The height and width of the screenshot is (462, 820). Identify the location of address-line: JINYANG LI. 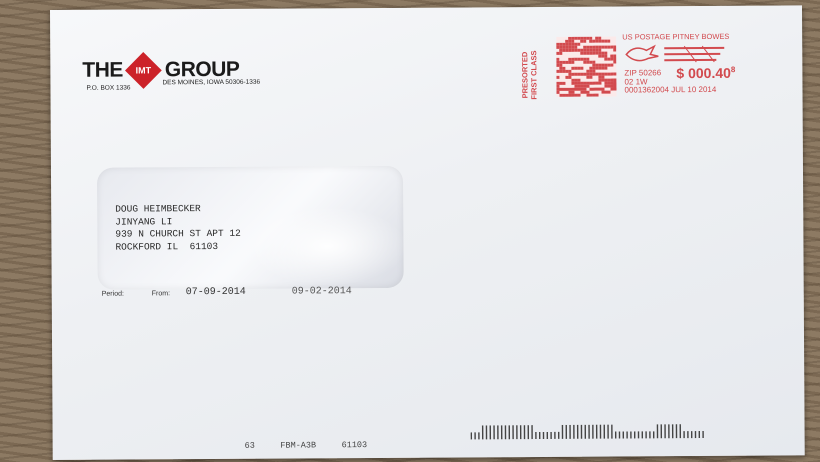
(144, 221).